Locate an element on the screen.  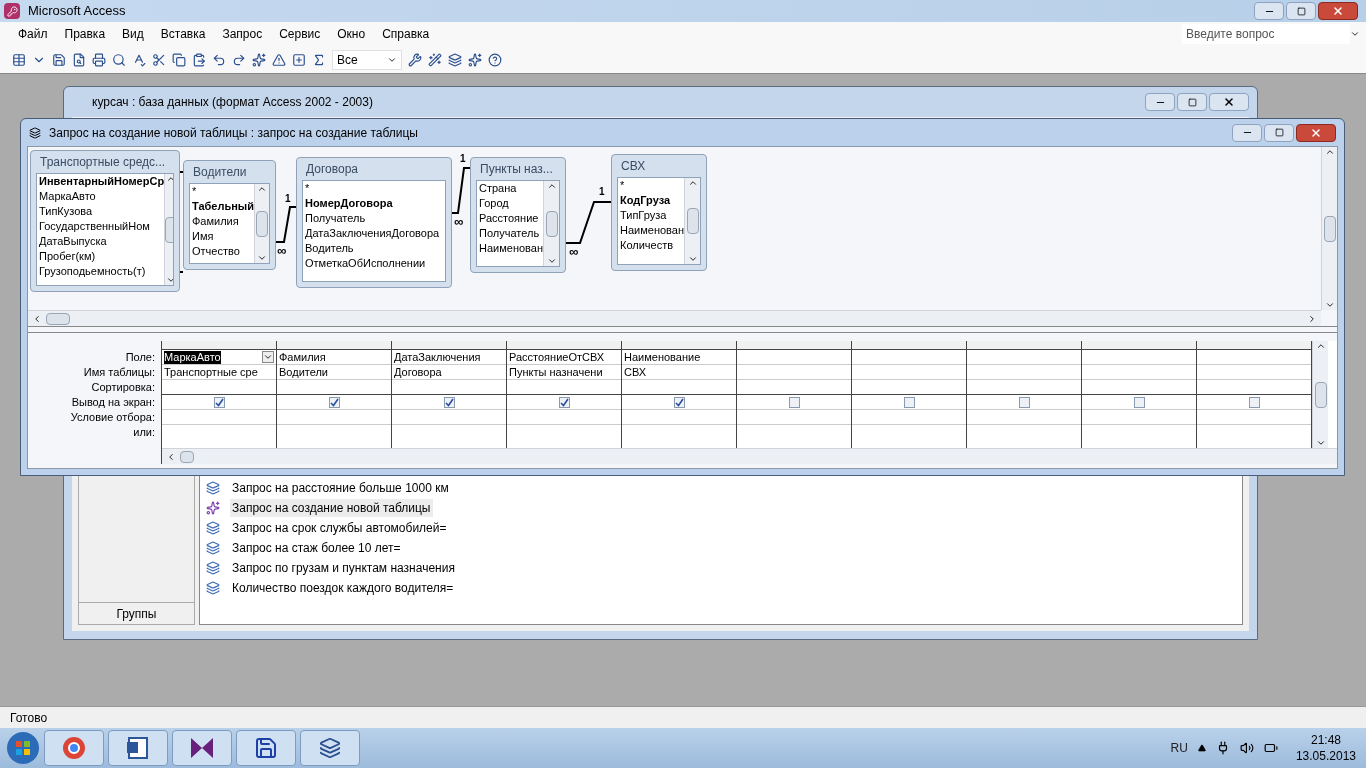
query-item: Количество поездок каждого водителя= is located at coordinates (343, 588).